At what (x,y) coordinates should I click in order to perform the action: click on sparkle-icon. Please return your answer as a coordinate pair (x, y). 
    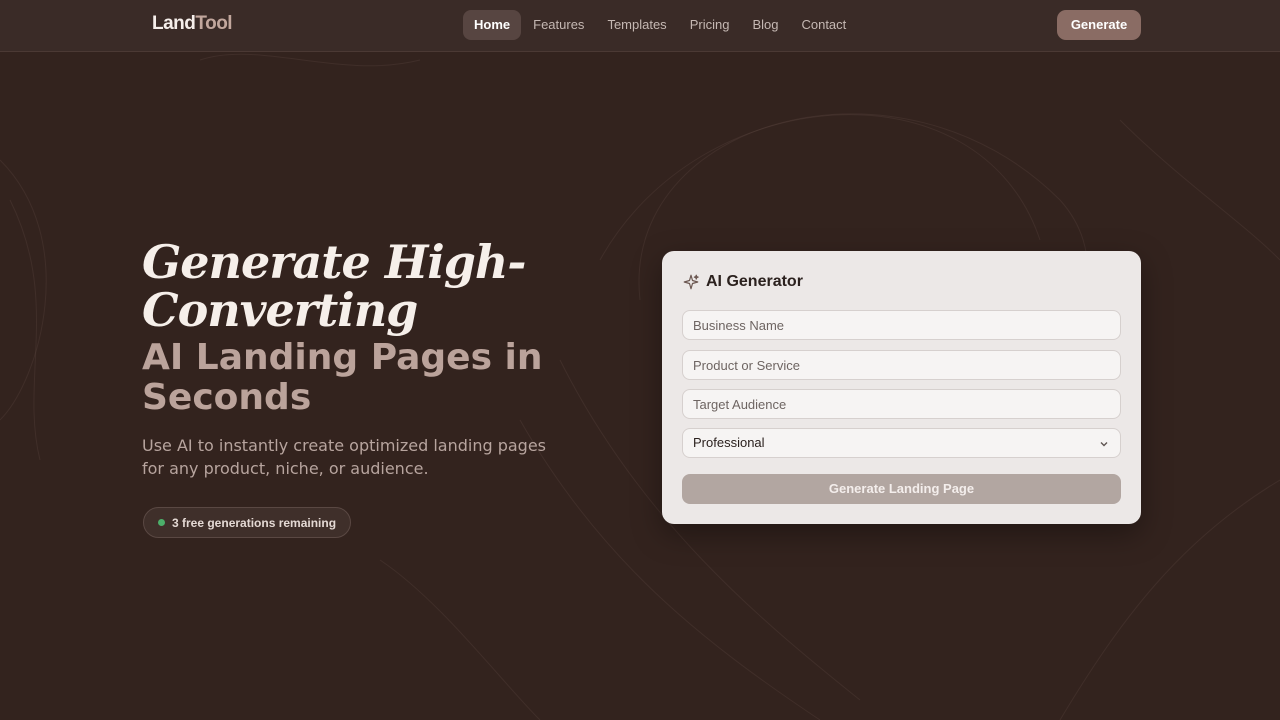
    Looking at the image, I should click on (691, 282).